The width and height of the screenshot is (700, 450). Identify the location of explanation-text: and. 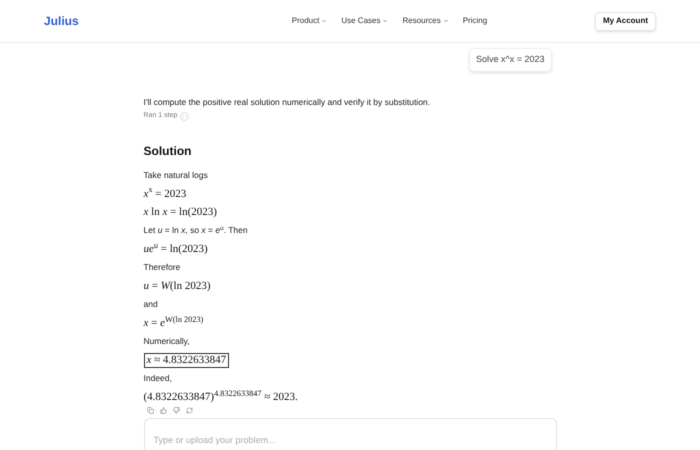
(151, 304).